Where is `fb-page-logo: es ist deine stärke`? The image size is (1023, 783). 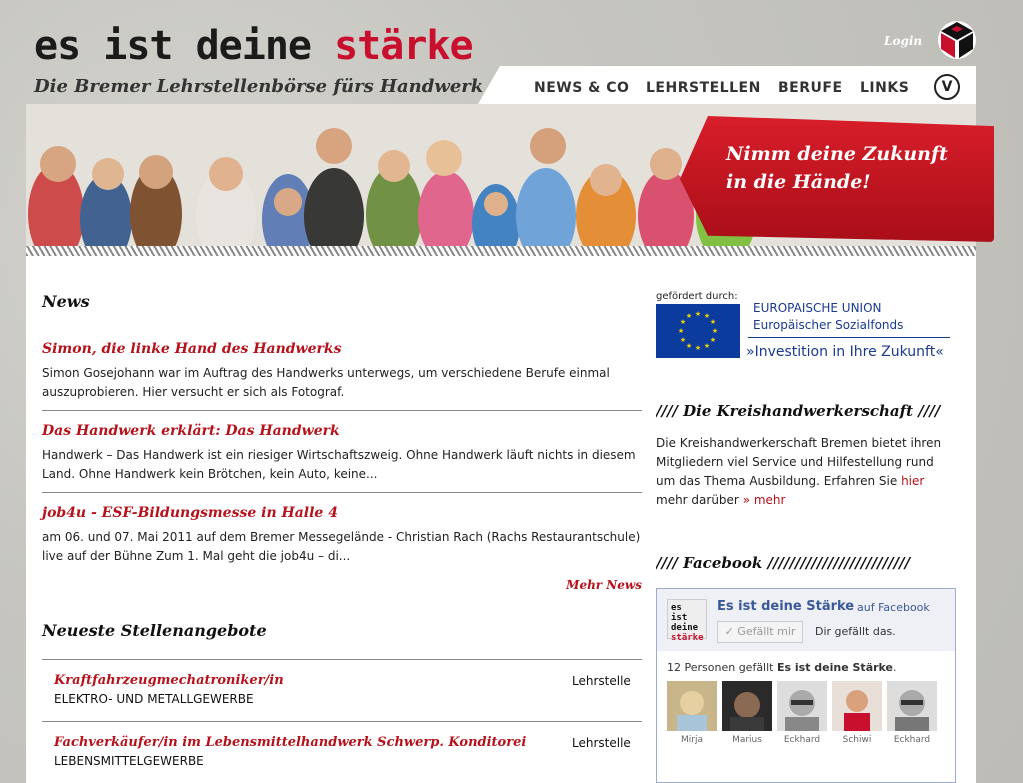 fb-page-logo: es ist deine stärke is located at coordinates (687, 621).